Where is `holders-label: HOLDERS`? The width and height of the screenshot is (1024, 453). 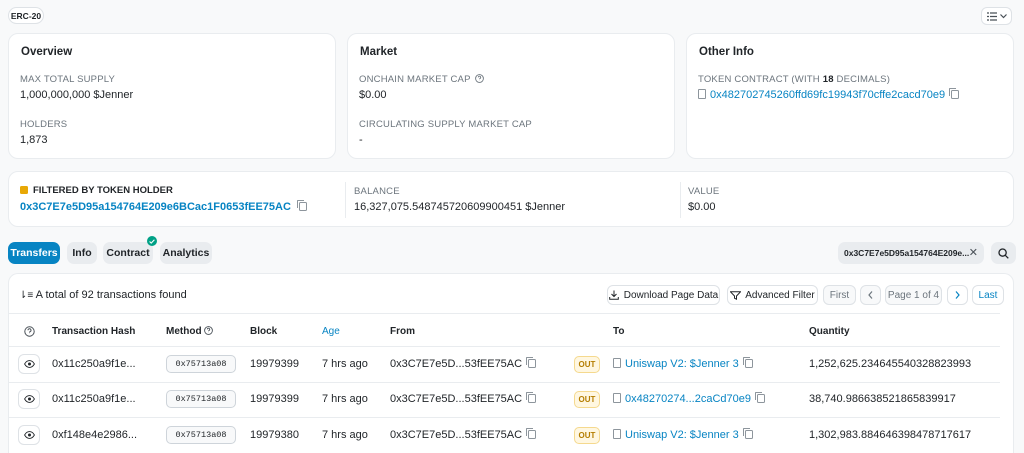 holders-label: HOLDERS is located at coordinates (44, 124).